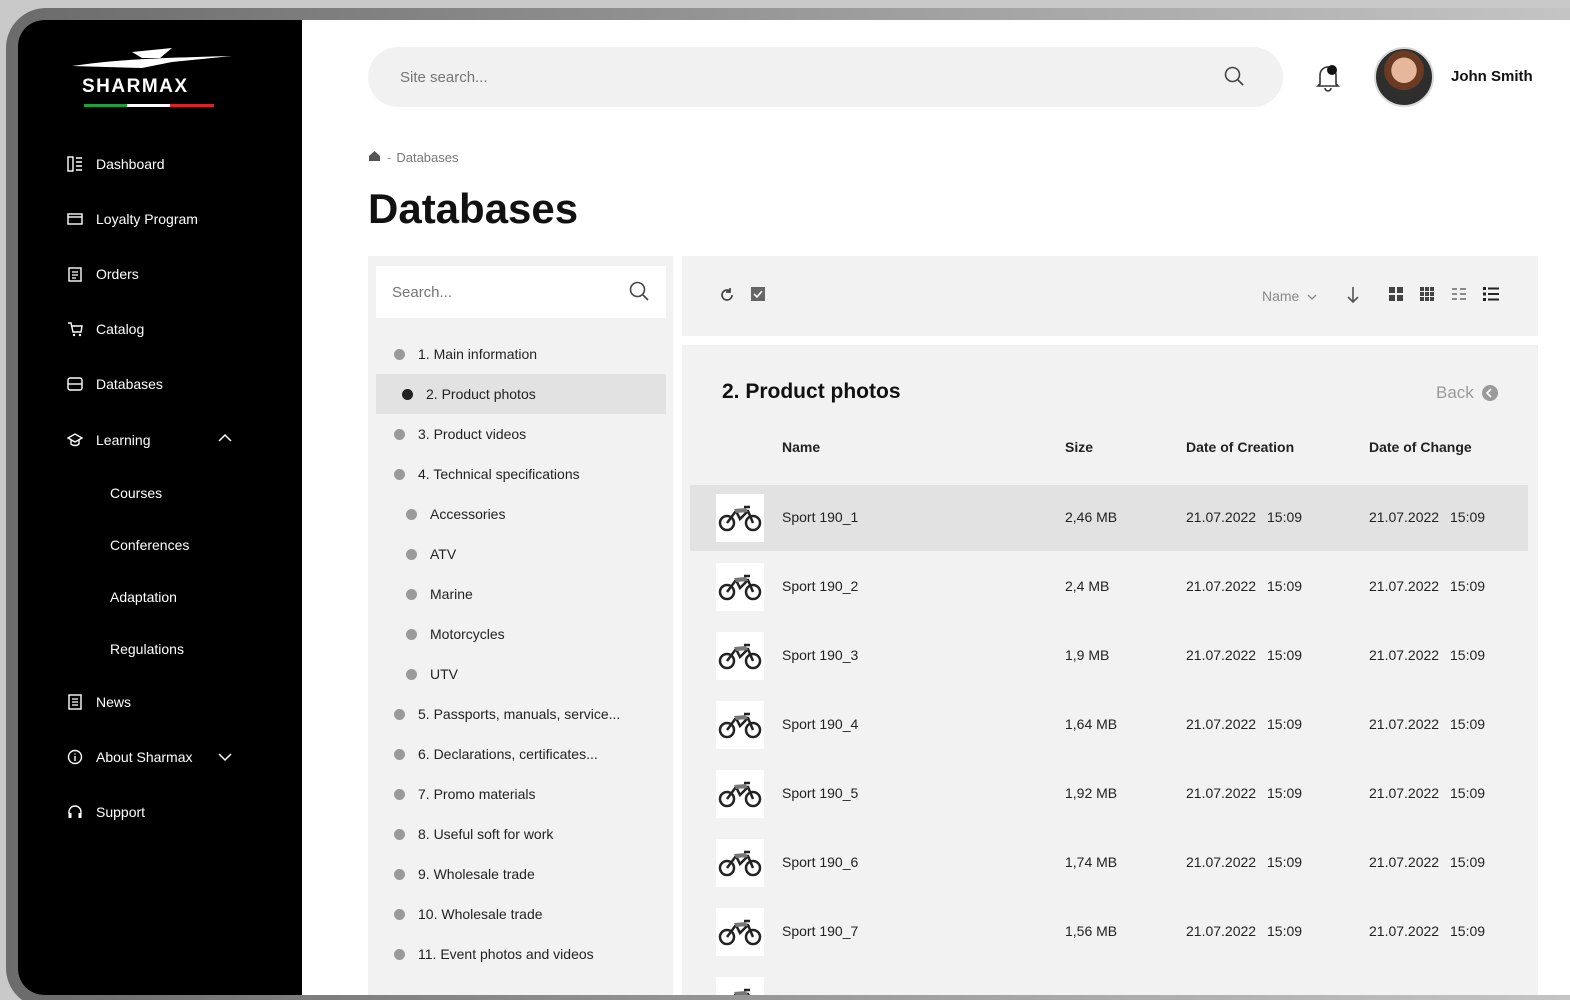 The width and height of the screenshot is (1570, 1000). What do you see at coordinates (1492, 76) in the screenshot?
I see `user-name: John Smith` at bounding box center [1492, 76].